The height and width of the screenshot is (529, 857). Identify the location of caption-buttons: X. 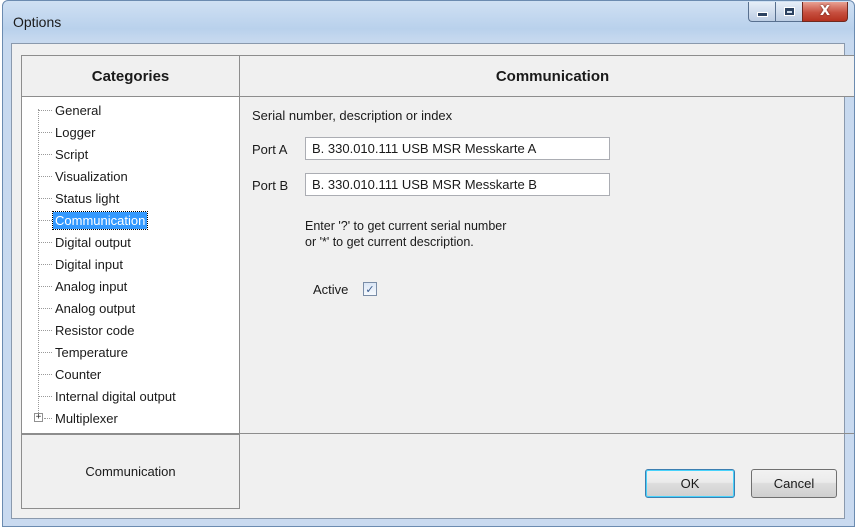
(798, 12).